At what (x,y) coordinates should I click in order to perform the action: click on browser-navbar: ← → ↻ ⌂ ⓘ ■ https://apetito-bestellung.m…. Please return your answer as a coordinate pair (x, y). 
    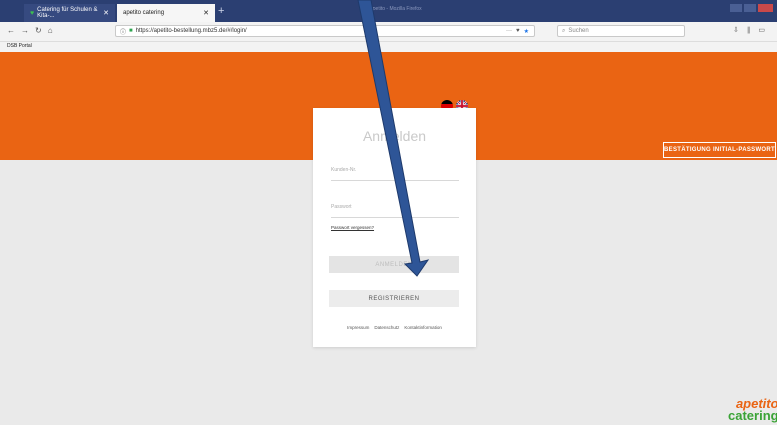
    Looking at the image, I should click on (388, 32).